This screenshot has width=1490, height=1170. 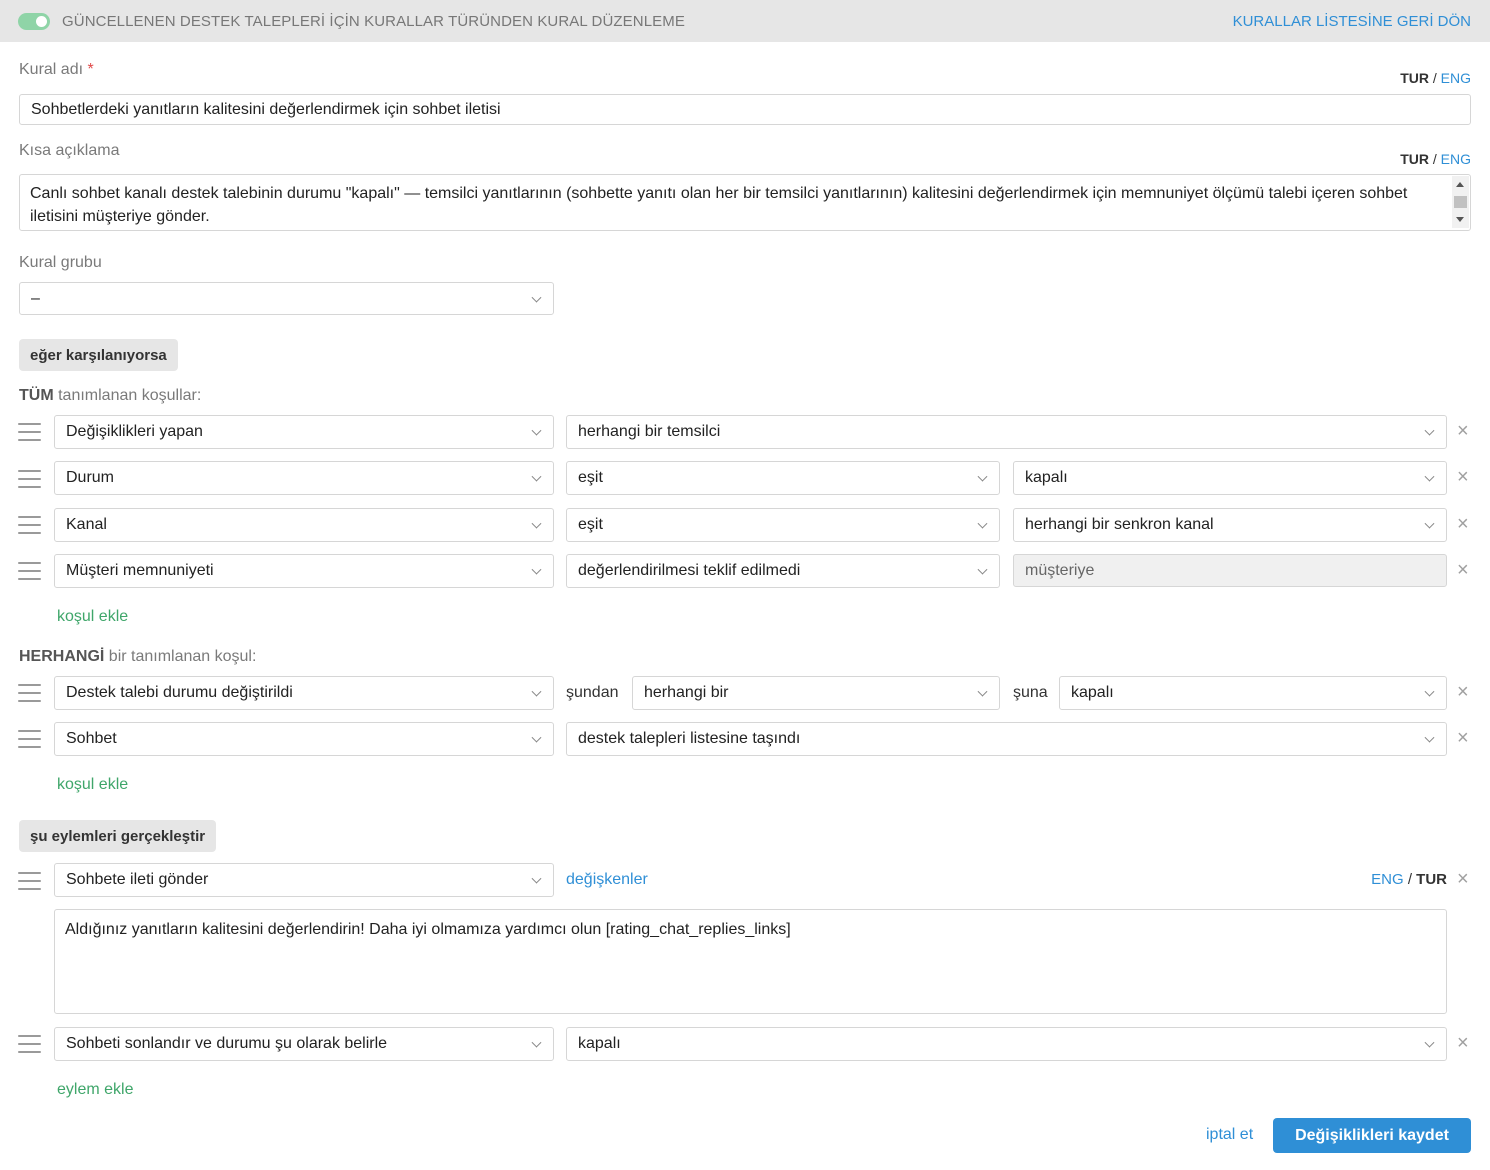 What do you see at coordinates (127, 395) in the screenshot?
I see `all-label-rest: tanımlanan koşullar:` at bounding box center [127, 395].